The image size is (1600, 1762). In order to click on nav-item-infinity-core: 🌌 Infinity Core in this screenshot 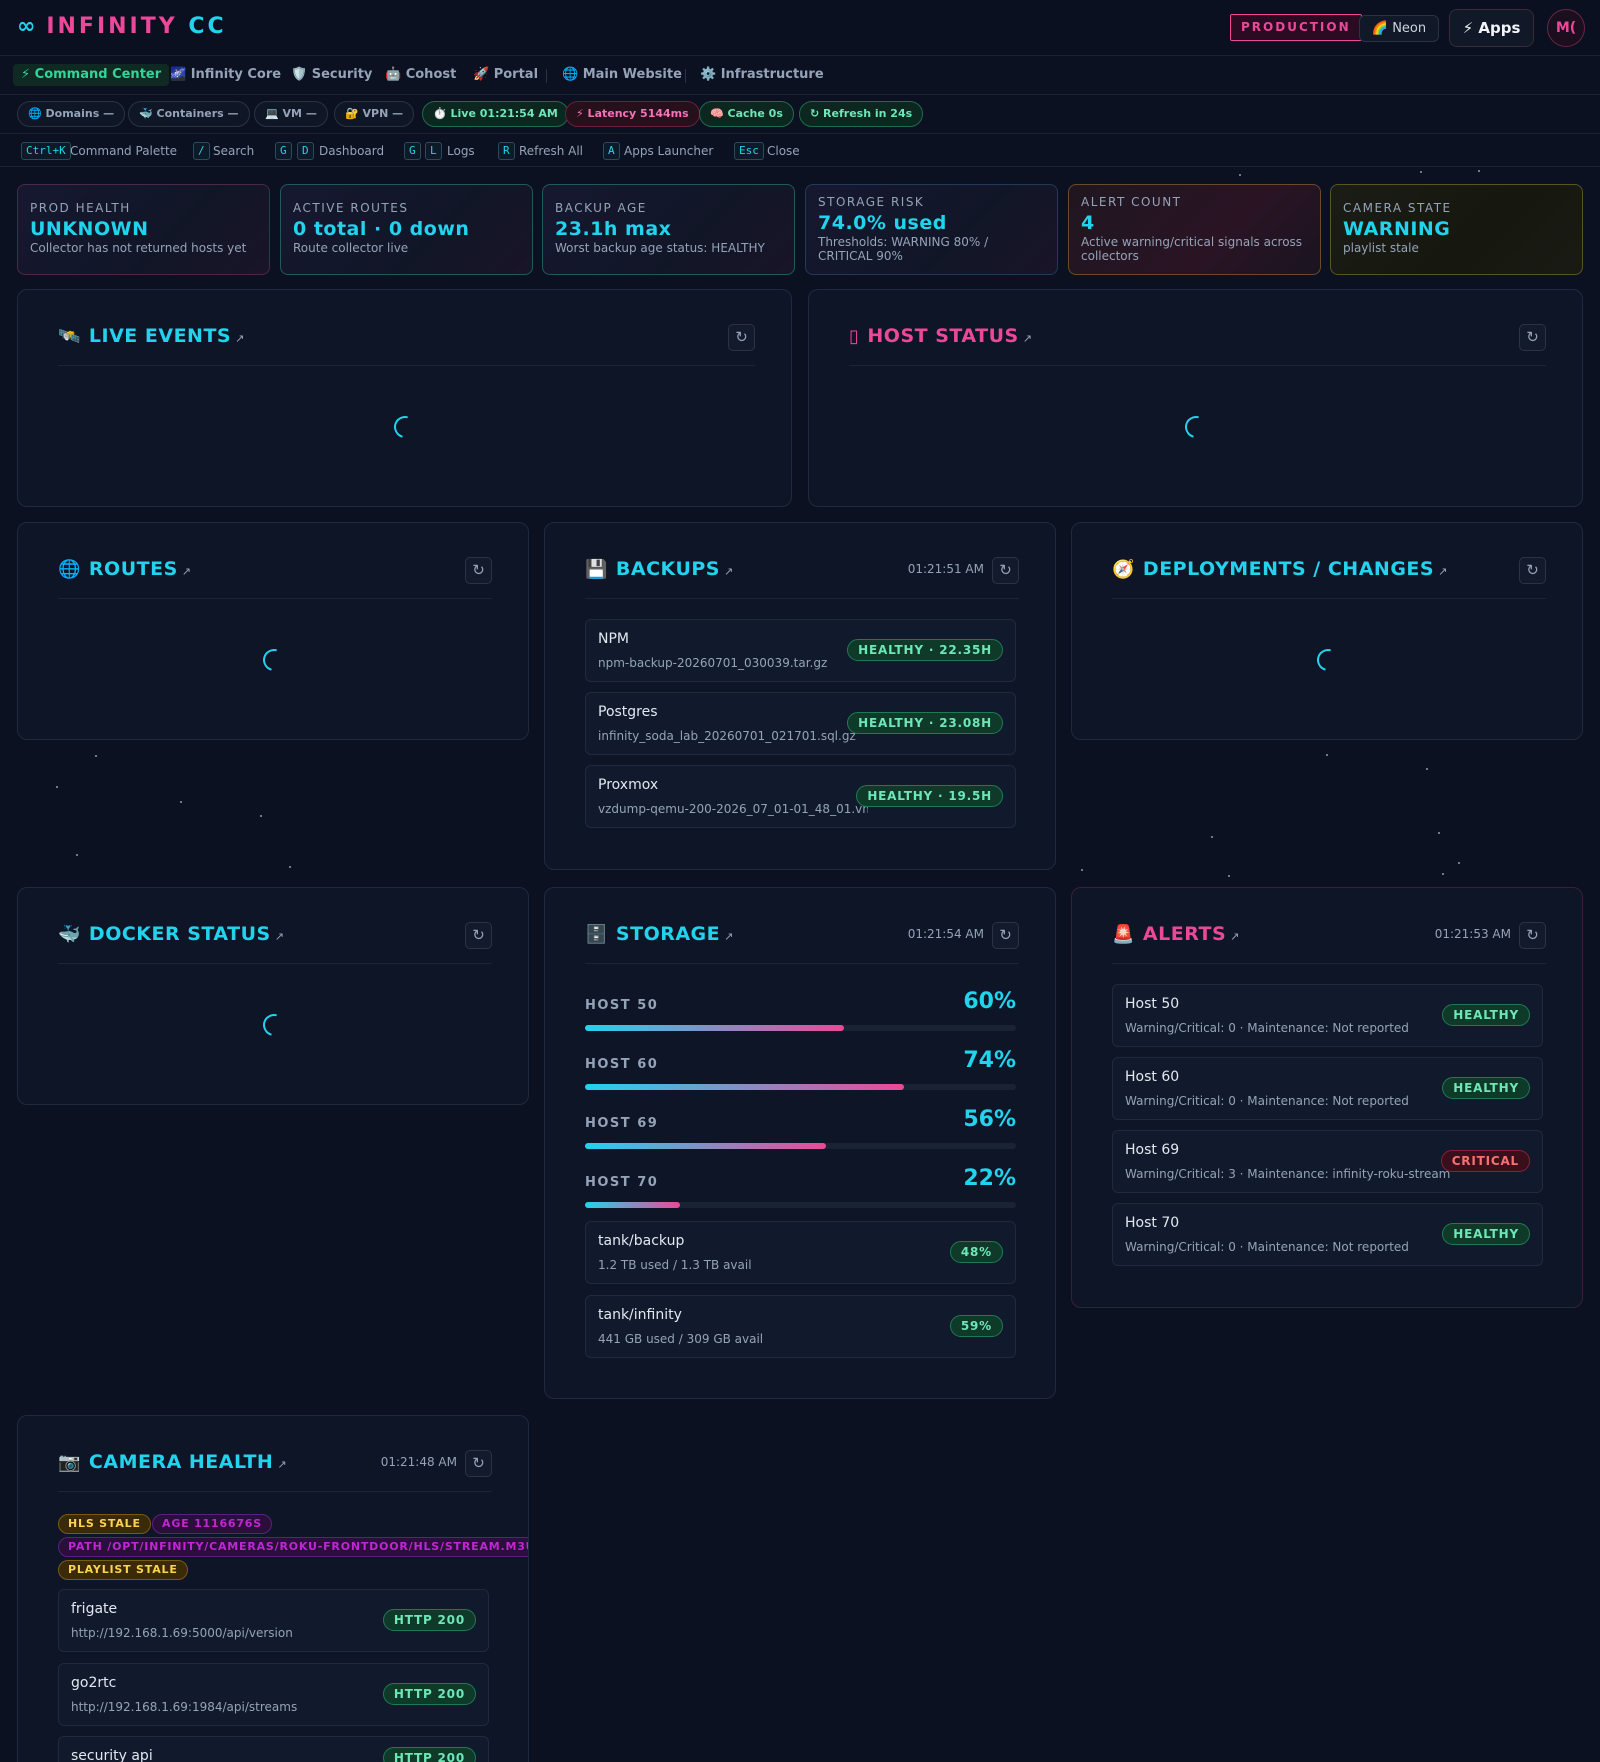, I will do `click(225, 75)`.